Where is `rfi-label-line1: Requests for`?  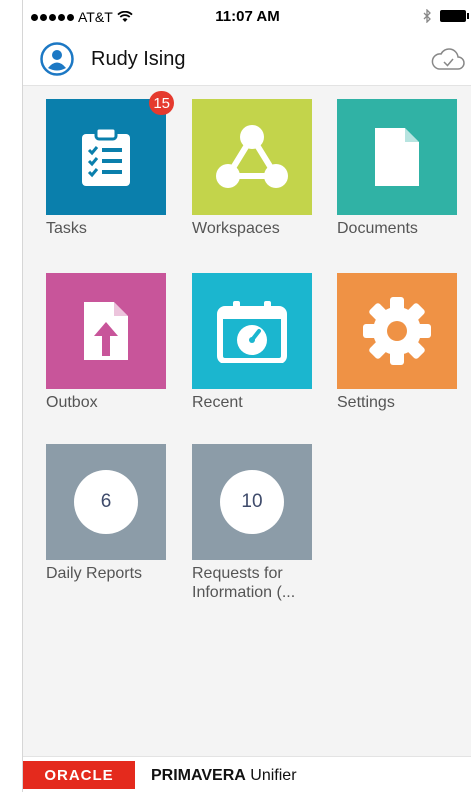
rfi-label-line1: Requests for is located at coordinates (237, 573).